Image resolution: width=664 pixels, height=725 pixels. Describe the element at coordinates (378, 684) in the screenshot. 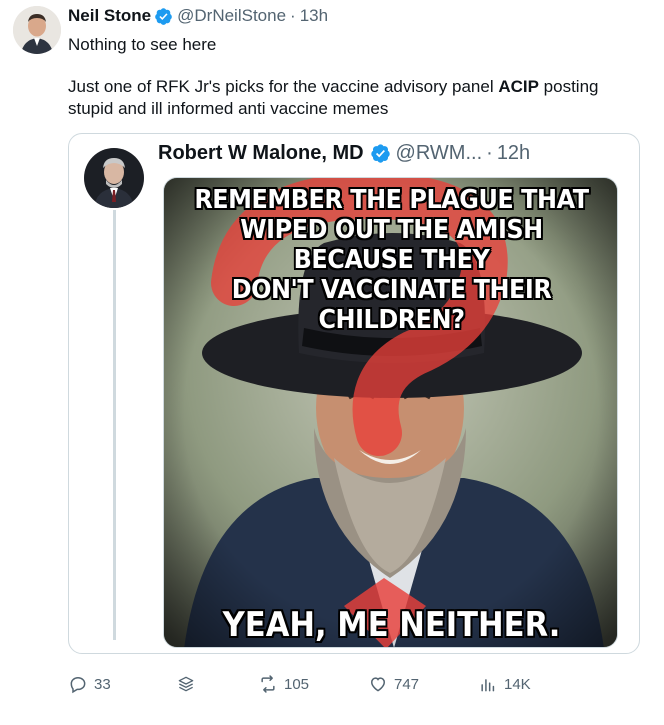

I see `heart-icon` at that location.